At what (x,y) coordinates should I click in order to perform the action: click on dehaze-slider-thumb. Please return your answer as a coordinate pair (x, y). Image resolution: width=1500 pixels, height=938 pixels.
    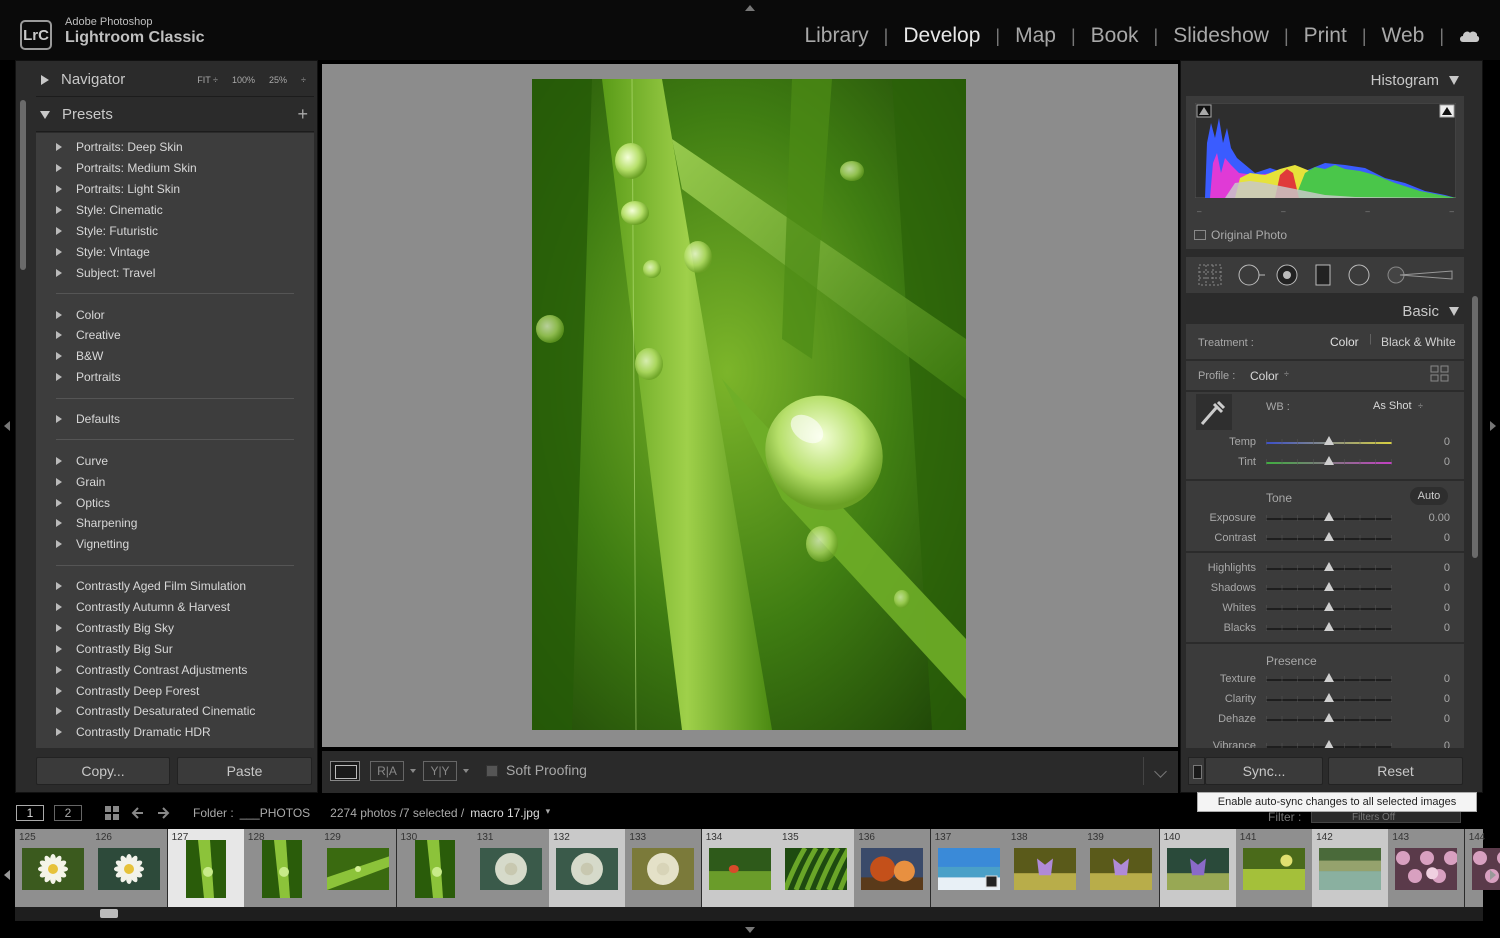
    Looking at the image, I should click on (1329, 717).